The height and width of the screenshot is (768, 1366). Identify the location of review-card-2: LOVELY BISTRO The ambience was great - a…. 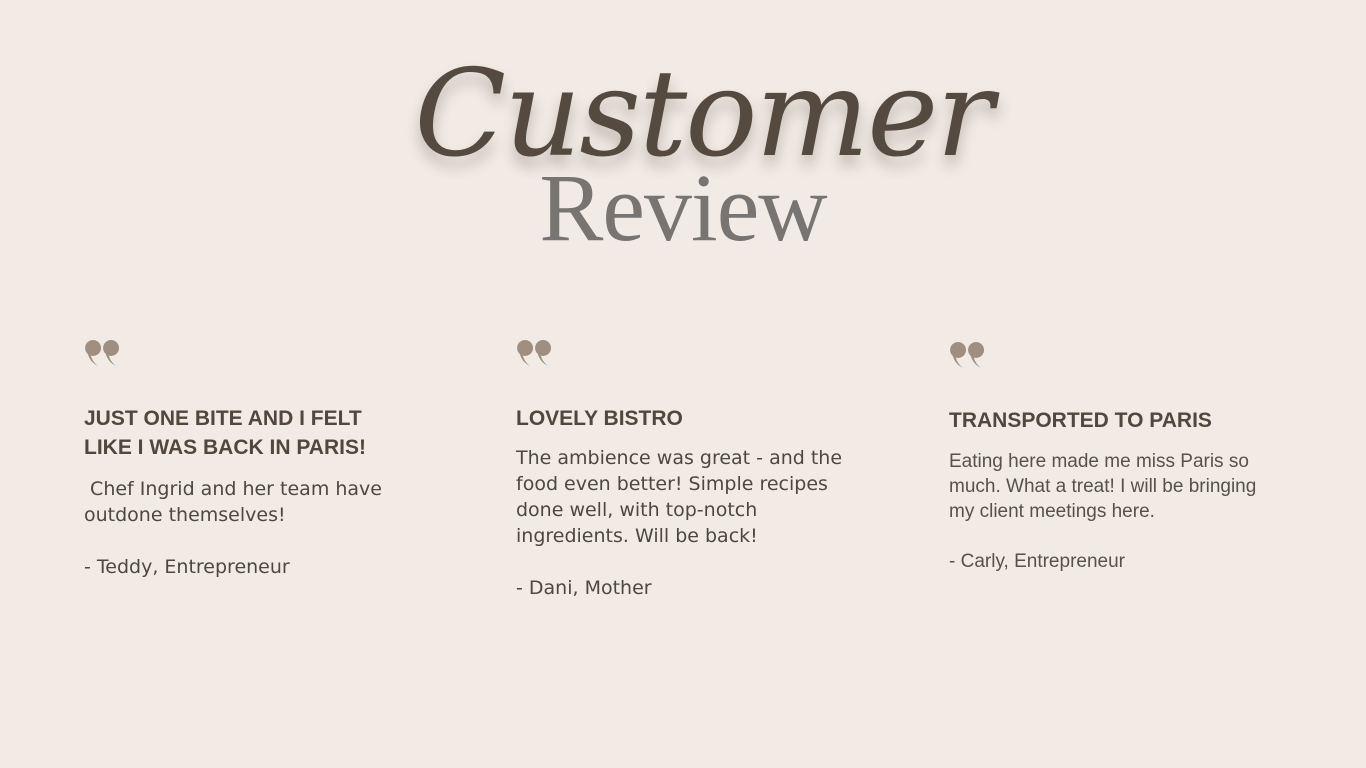
(686, 469).